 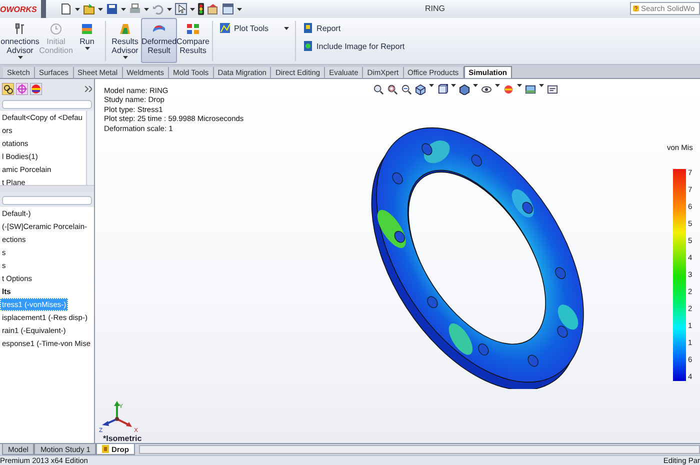 I want to click on ribbon-button: Include Image for Report, so click(x=353, y=46).